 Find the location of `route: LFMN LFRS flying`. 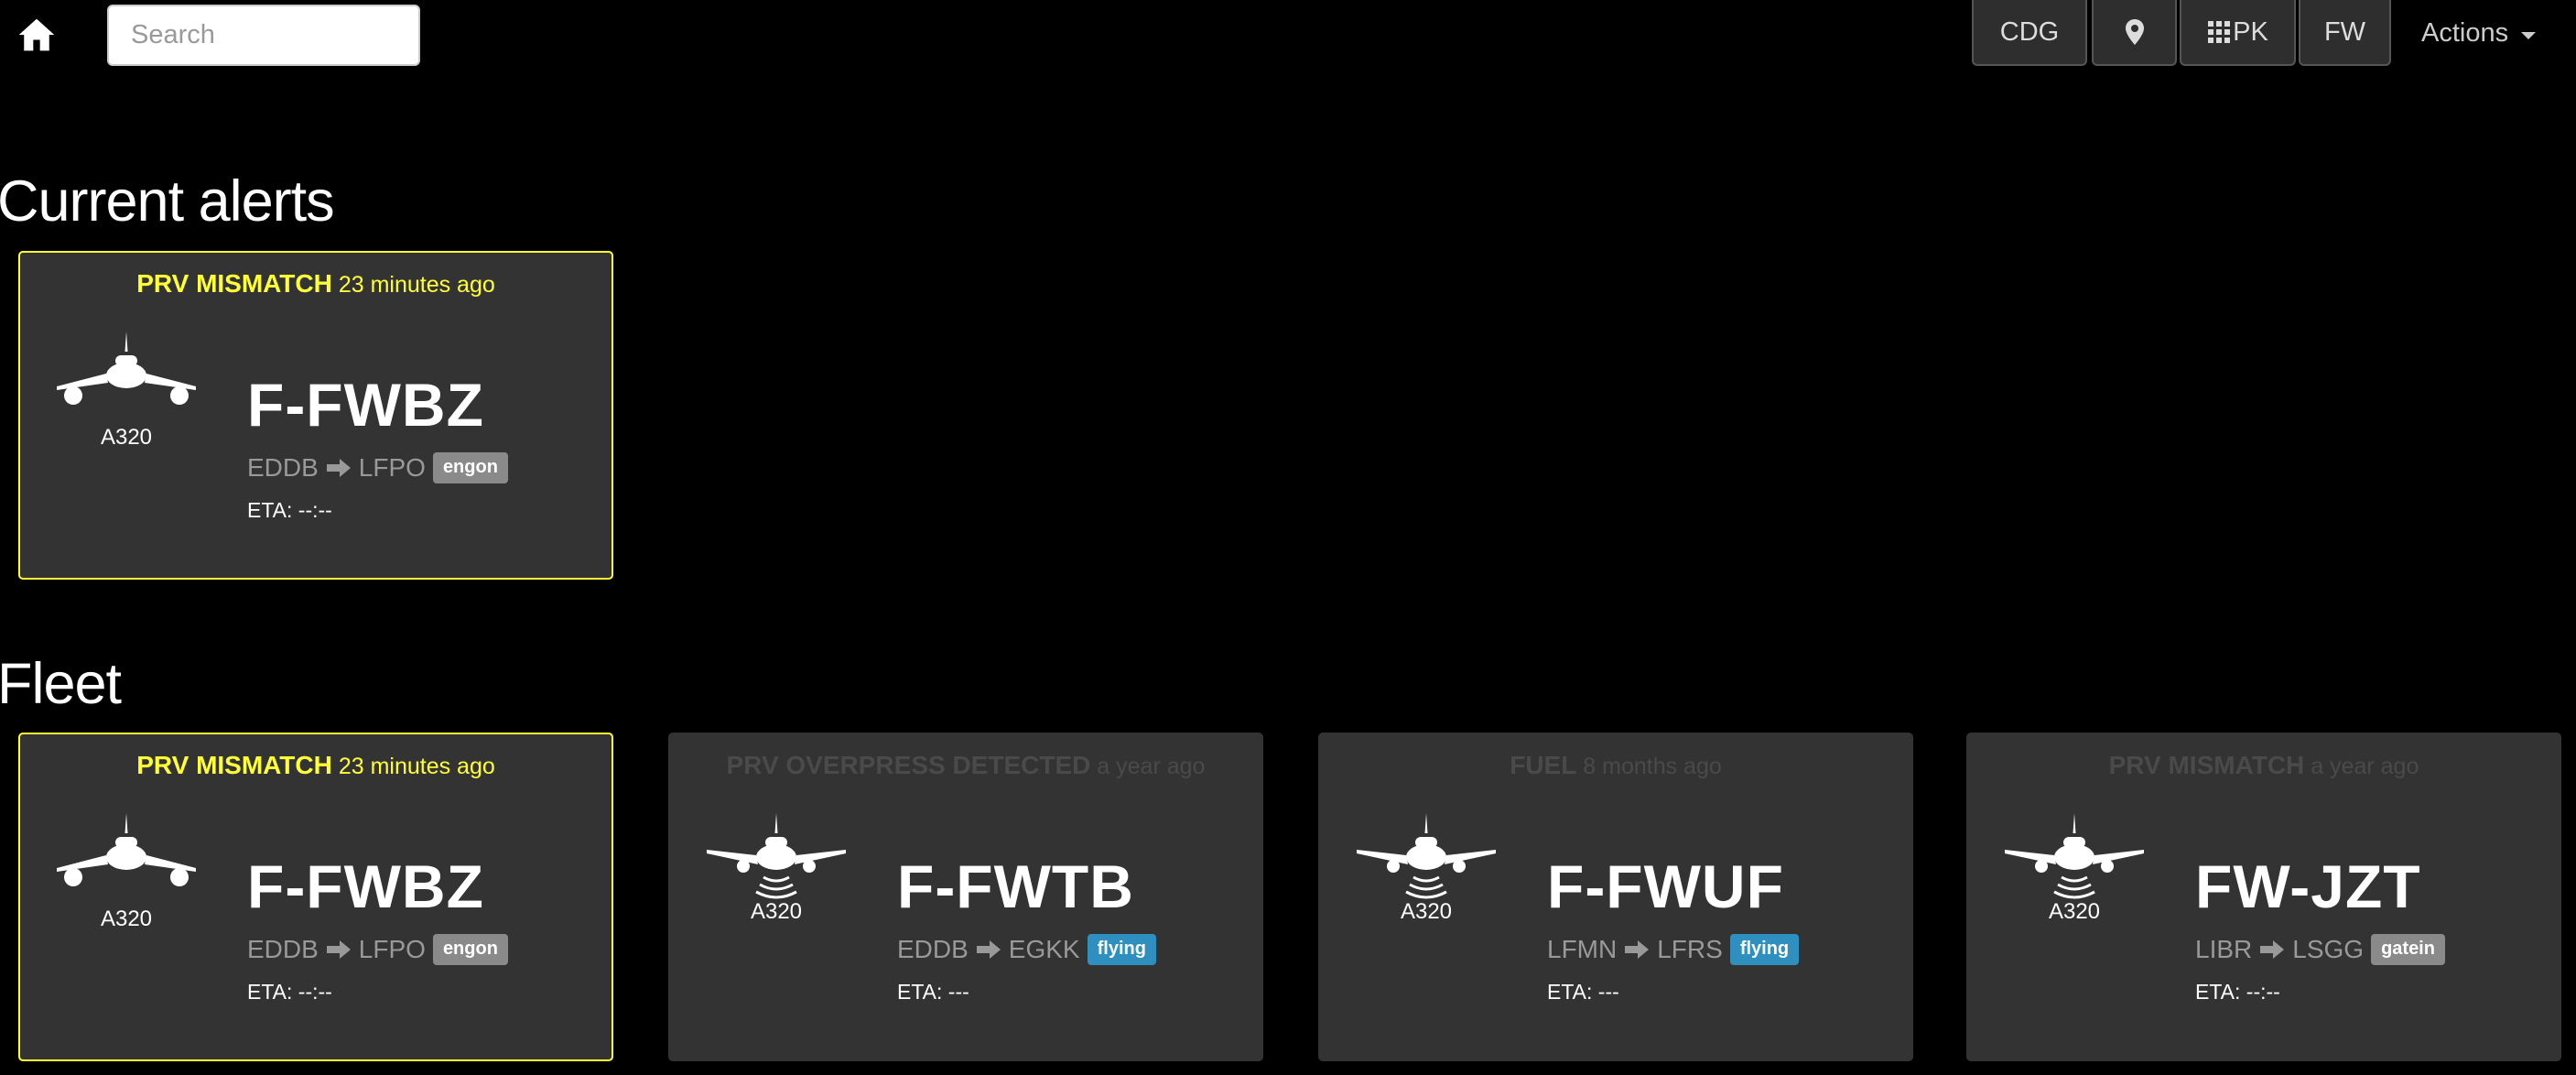

route: LFMN LFRS flying is located at coordinates (1674, 949).